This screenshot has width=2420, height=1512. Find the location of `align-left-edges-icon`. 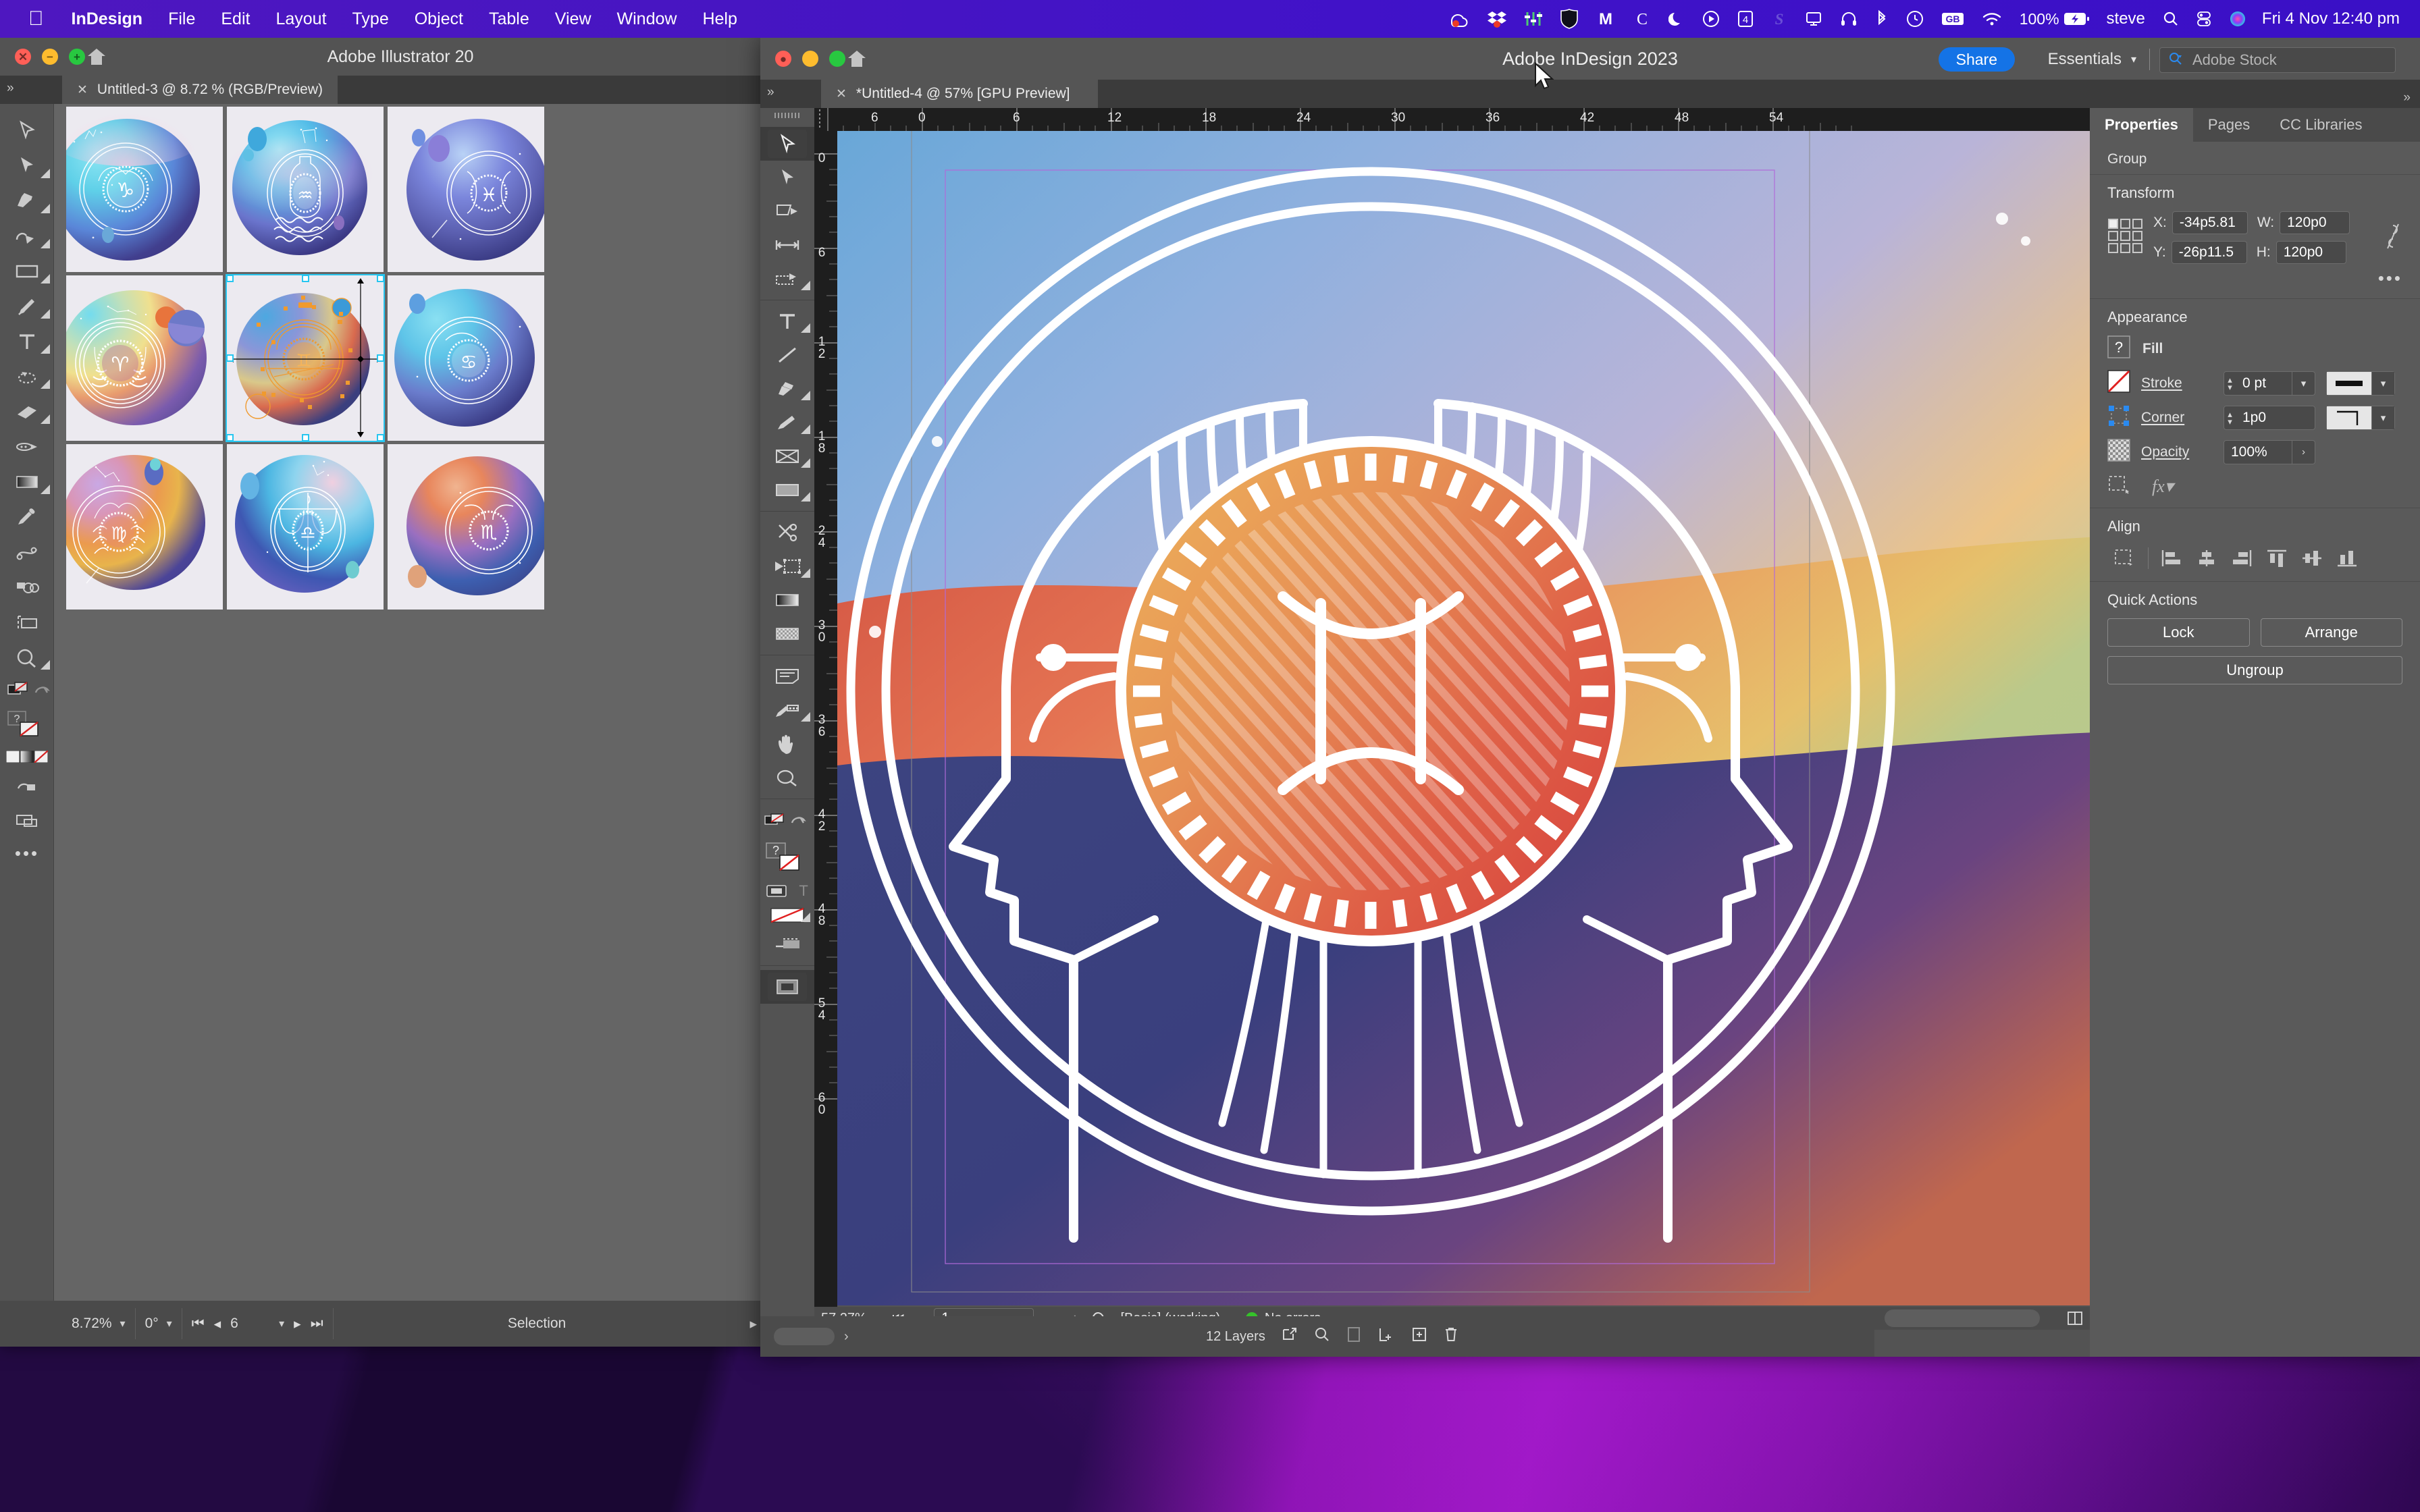

align-left-edges-icon is located at coordinates (2171, 558).